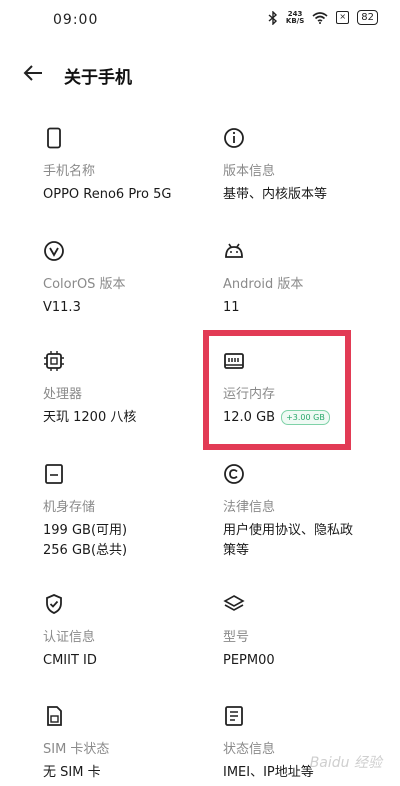 This screenshot has width=400, height=786. I want to click on item-value: PEPM00, so click(249, 660).